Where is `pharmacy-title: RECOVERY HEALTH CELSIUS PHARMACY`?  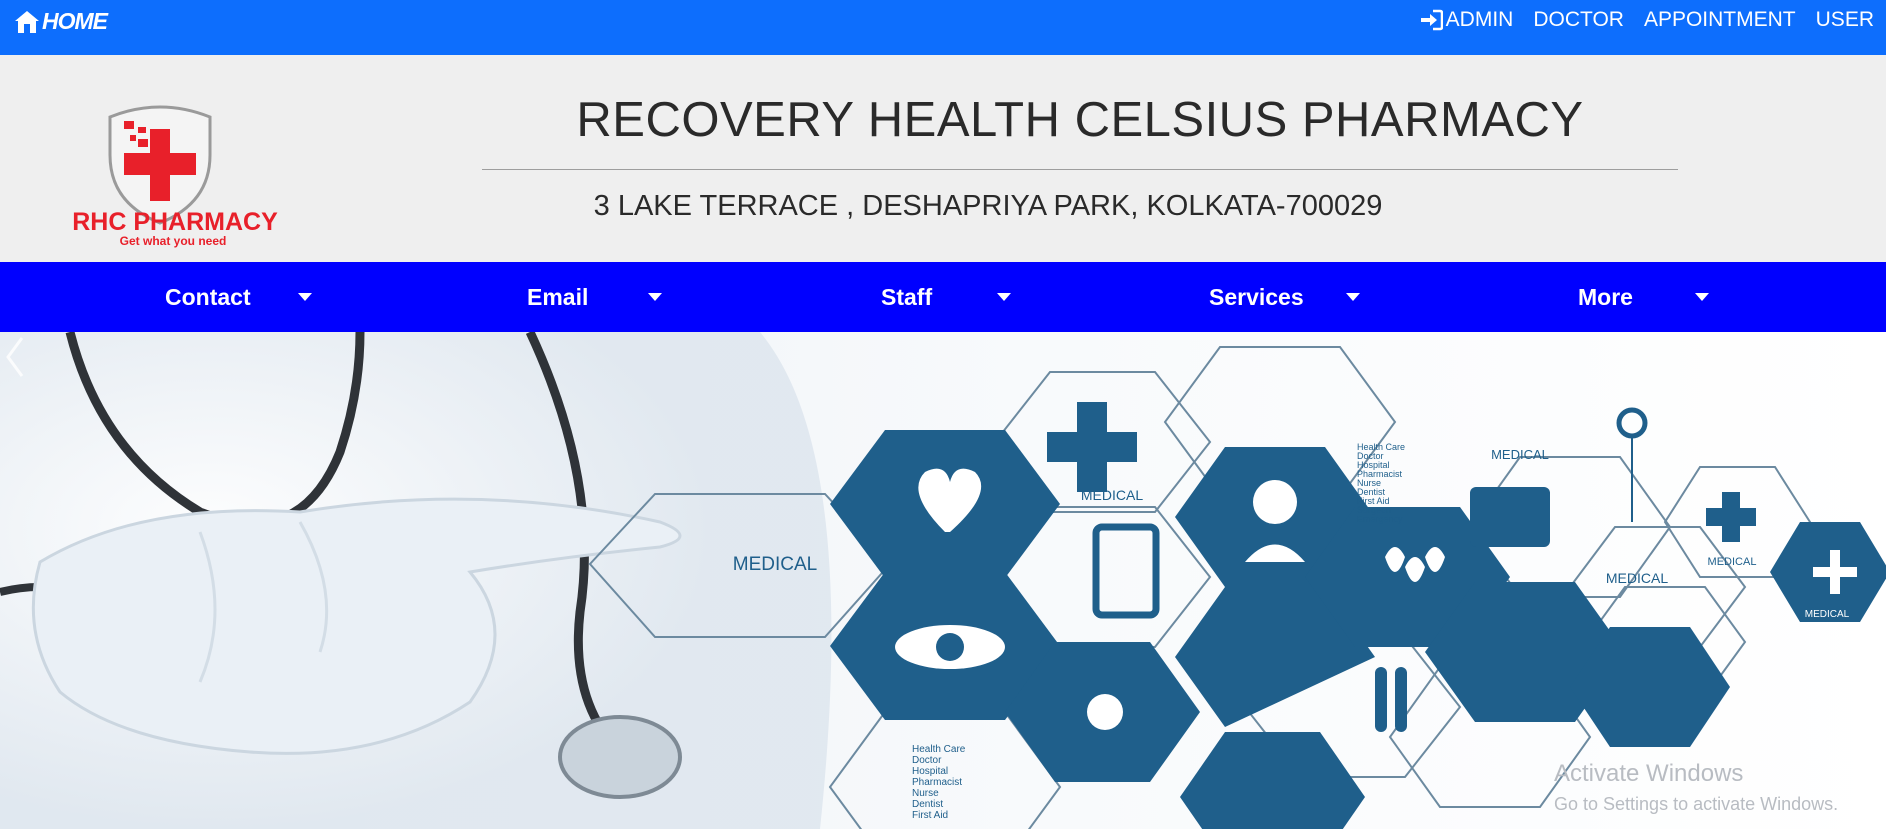 pharmacy-title: RECOVERY HEALTH CELSIUS PHARMACY is located at coordinates (1080, 120).